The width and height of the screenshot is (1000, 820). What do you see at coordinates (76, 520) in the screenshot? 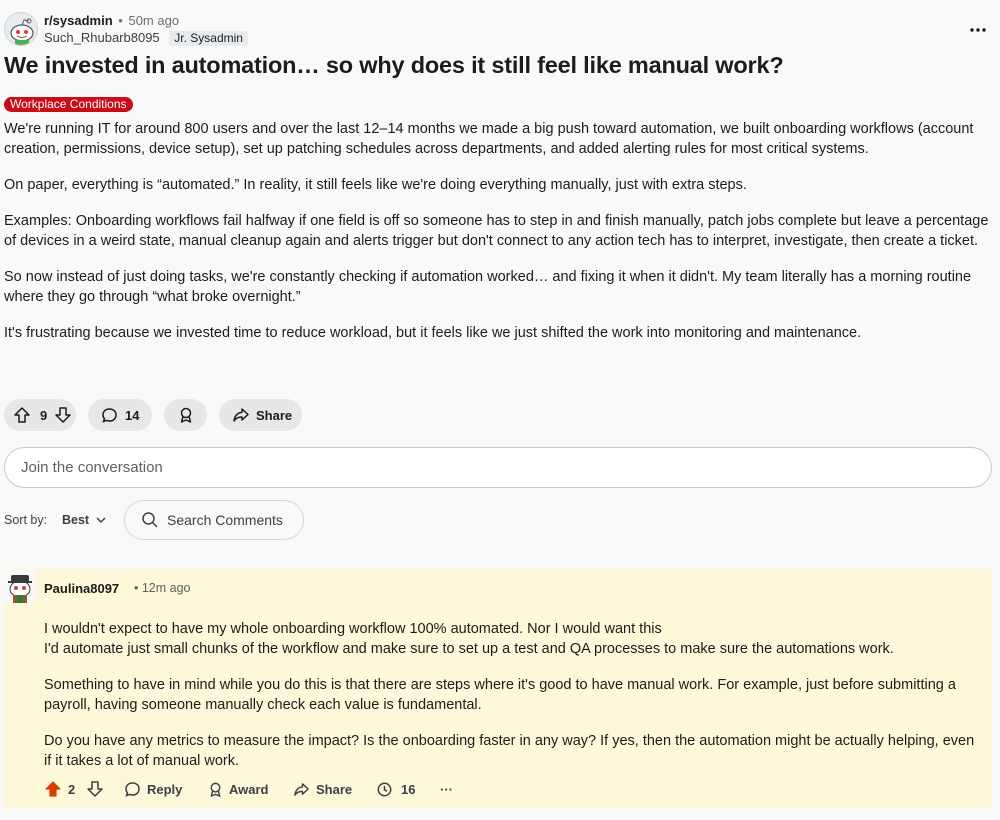
I see `sort-value: Best` at bounding box center [76, 520].